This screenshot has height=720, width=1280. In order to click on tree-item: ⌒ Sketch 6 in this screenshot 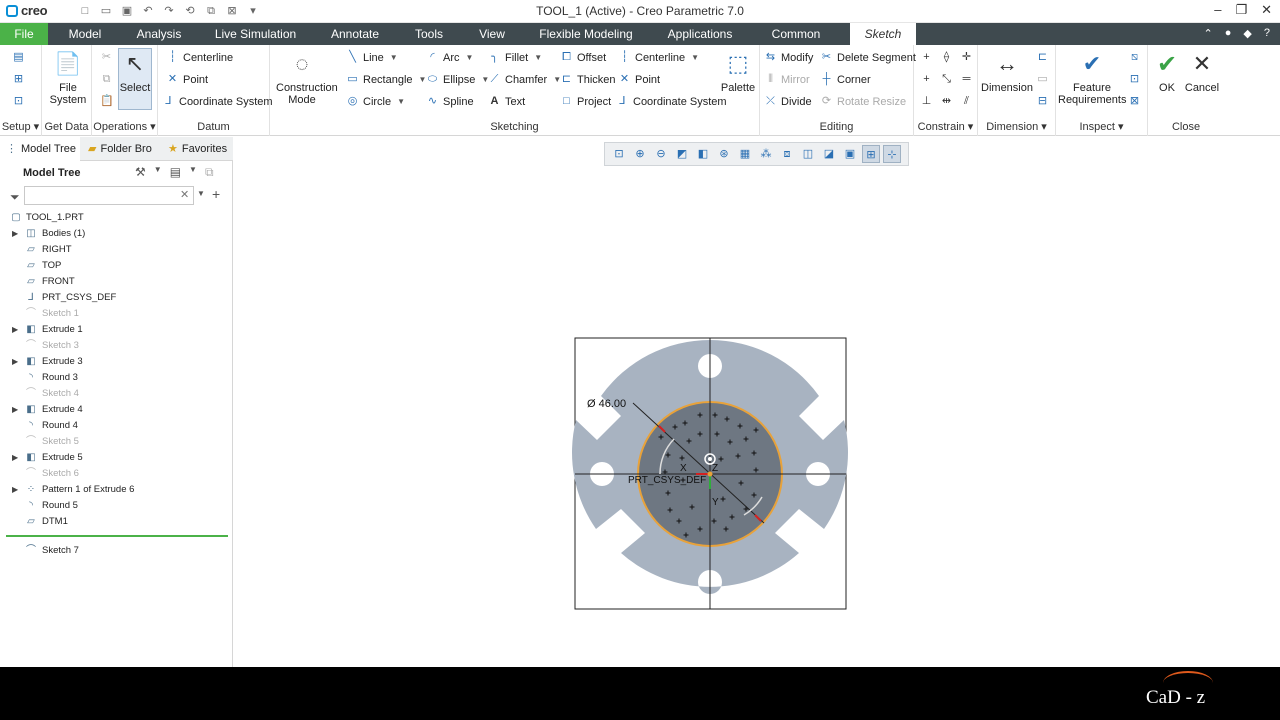, I will do `click(116, 474)`.